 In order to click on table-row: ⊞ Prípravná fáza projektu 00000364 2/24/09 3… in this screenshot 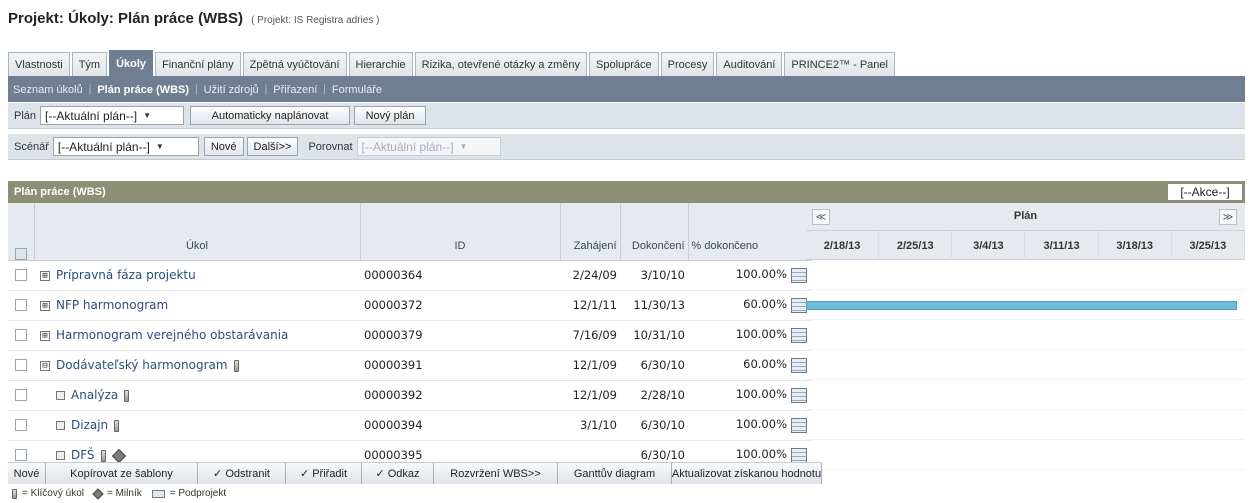, I will do `click(409, 275)`.